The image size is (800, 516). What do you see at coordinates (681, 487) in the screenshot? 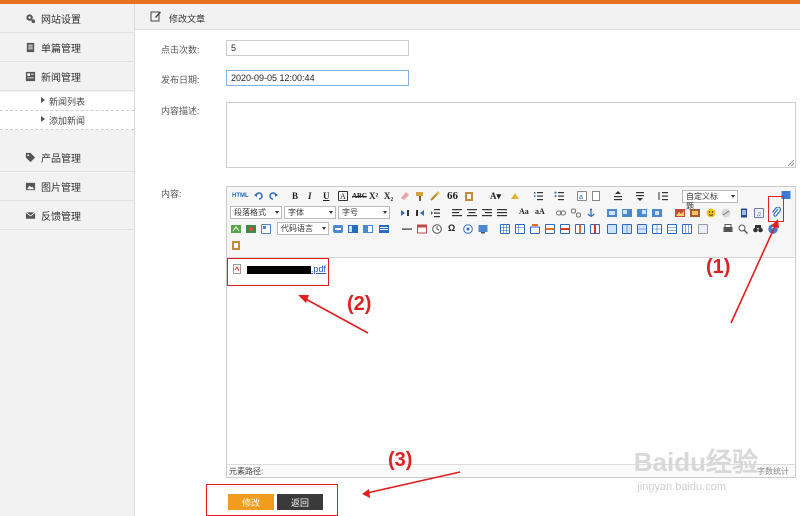
I see `watermark-url: jingyan.baidu.com` at bounding box center [681, 487].